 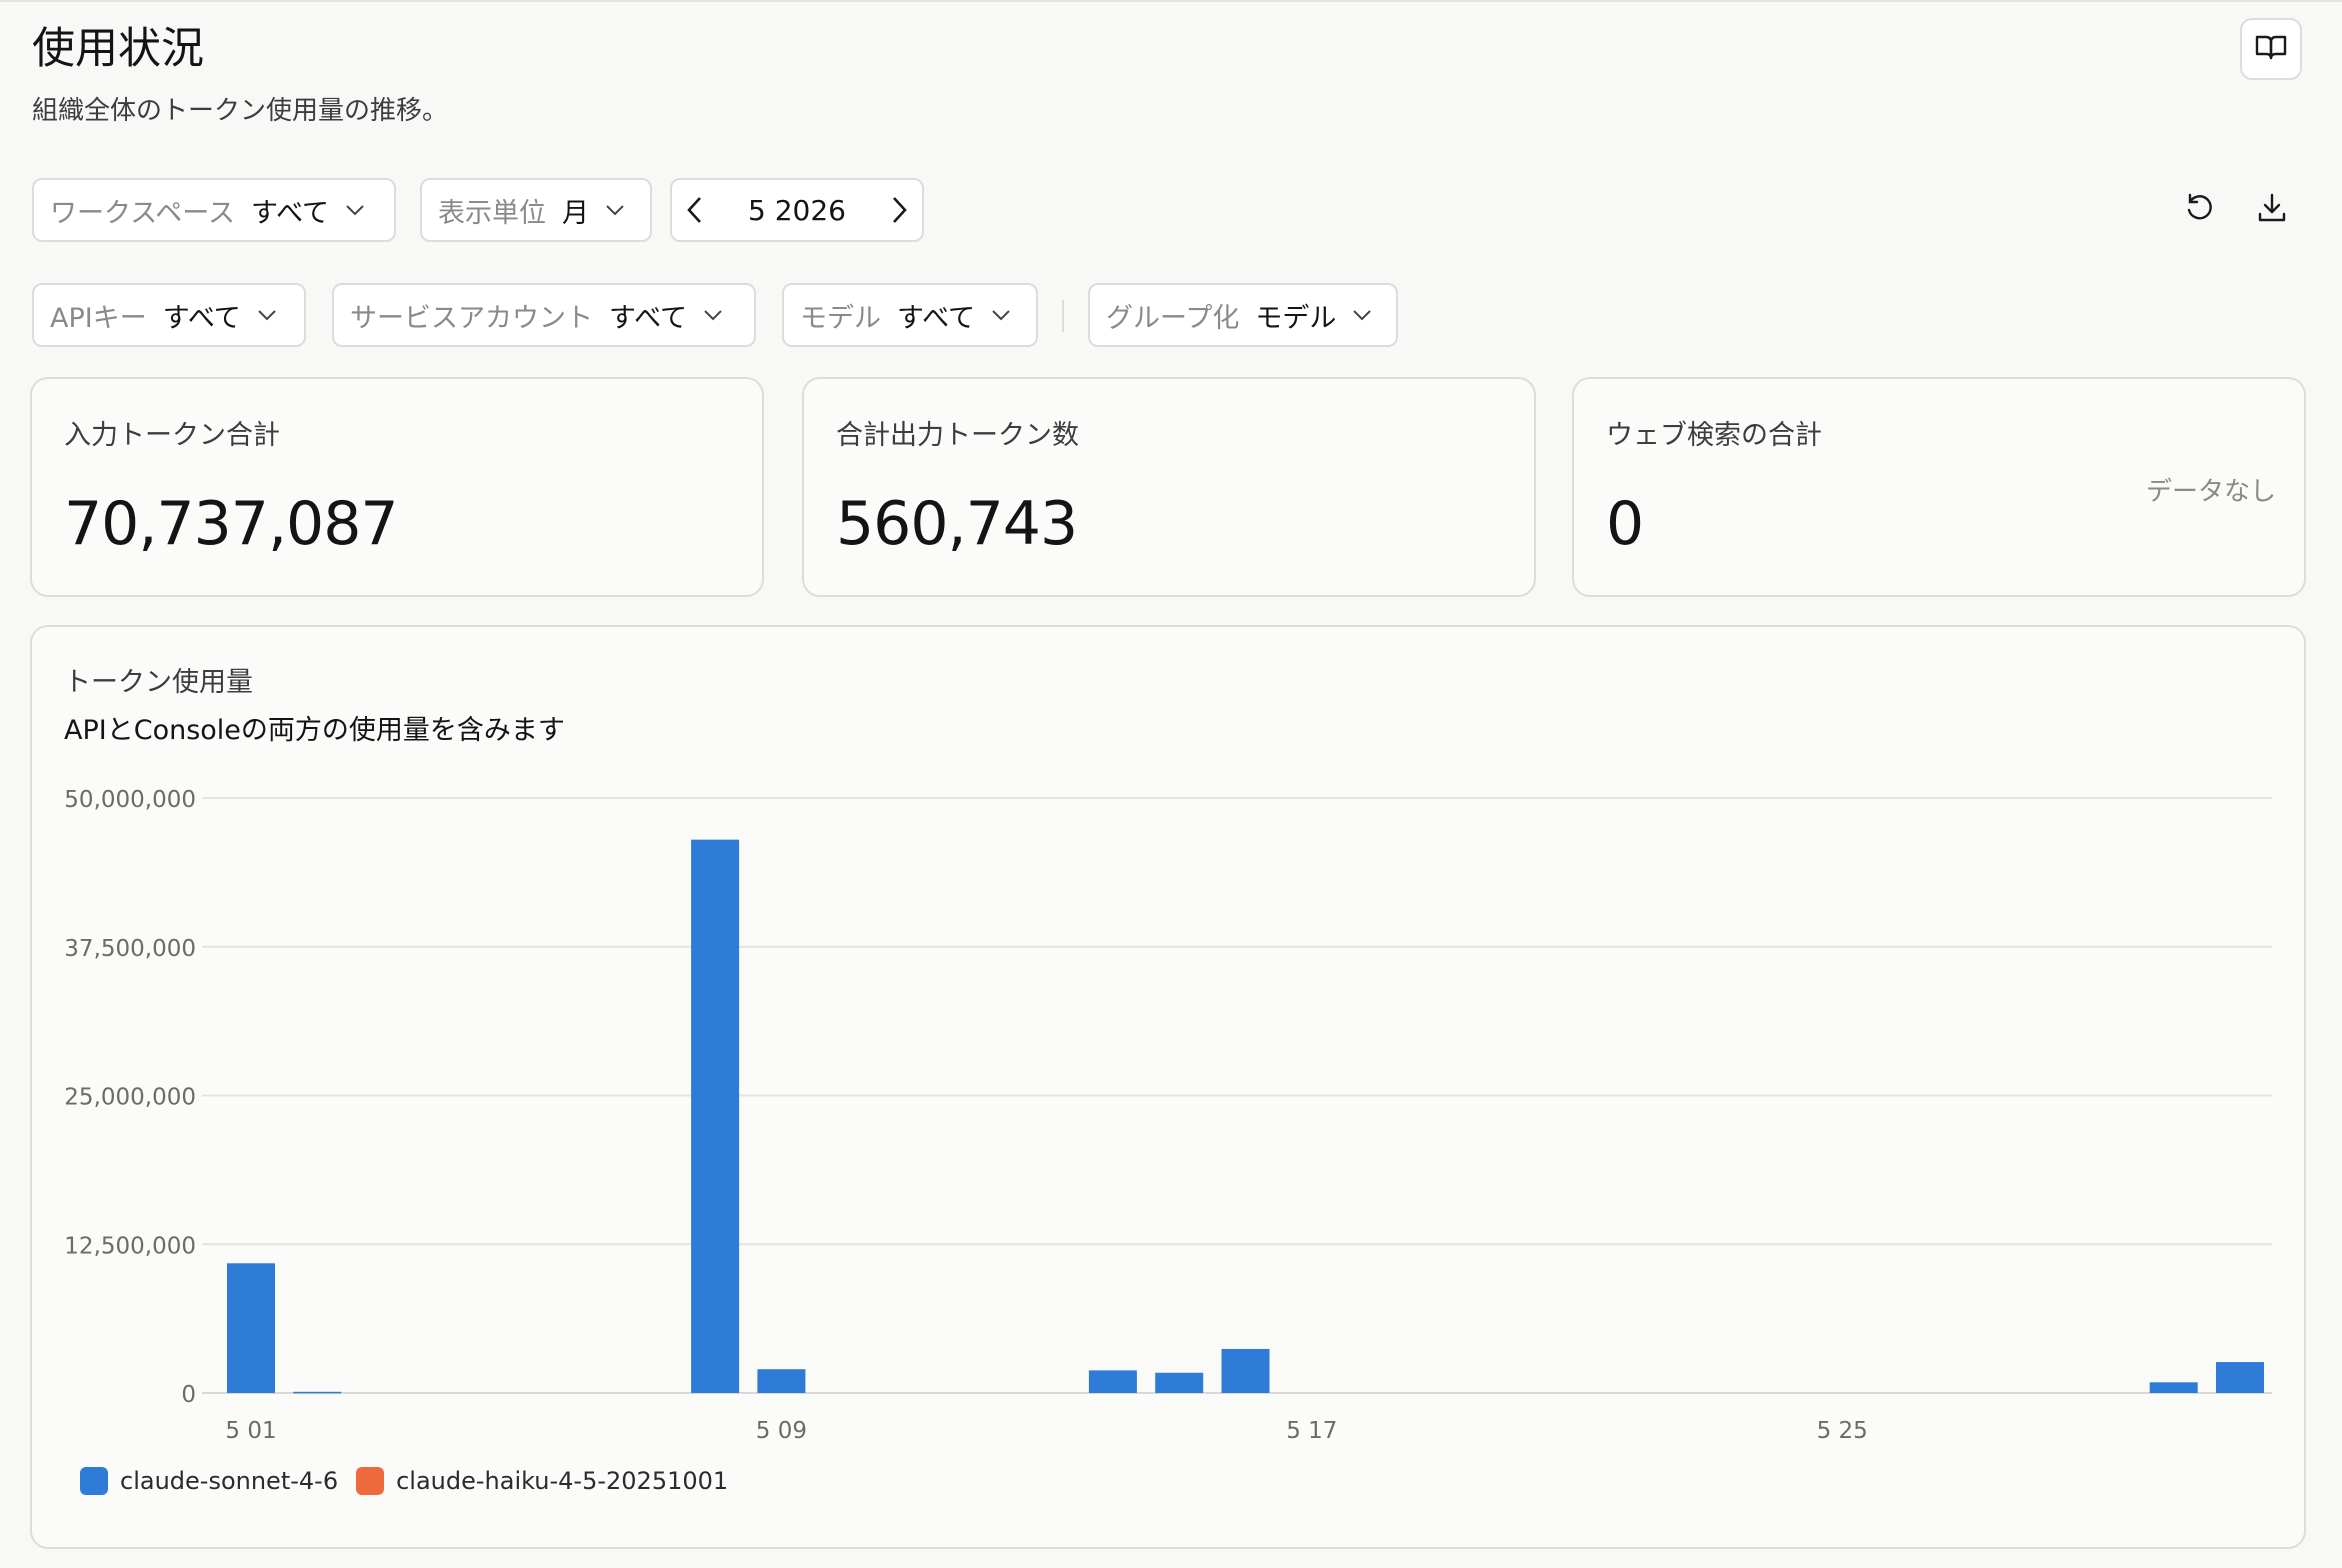 What do you see at coordinates (1311, 1431) in the screenshot?
I see `x-tick-label: 5 17` at bounding box center [1311, 1431].